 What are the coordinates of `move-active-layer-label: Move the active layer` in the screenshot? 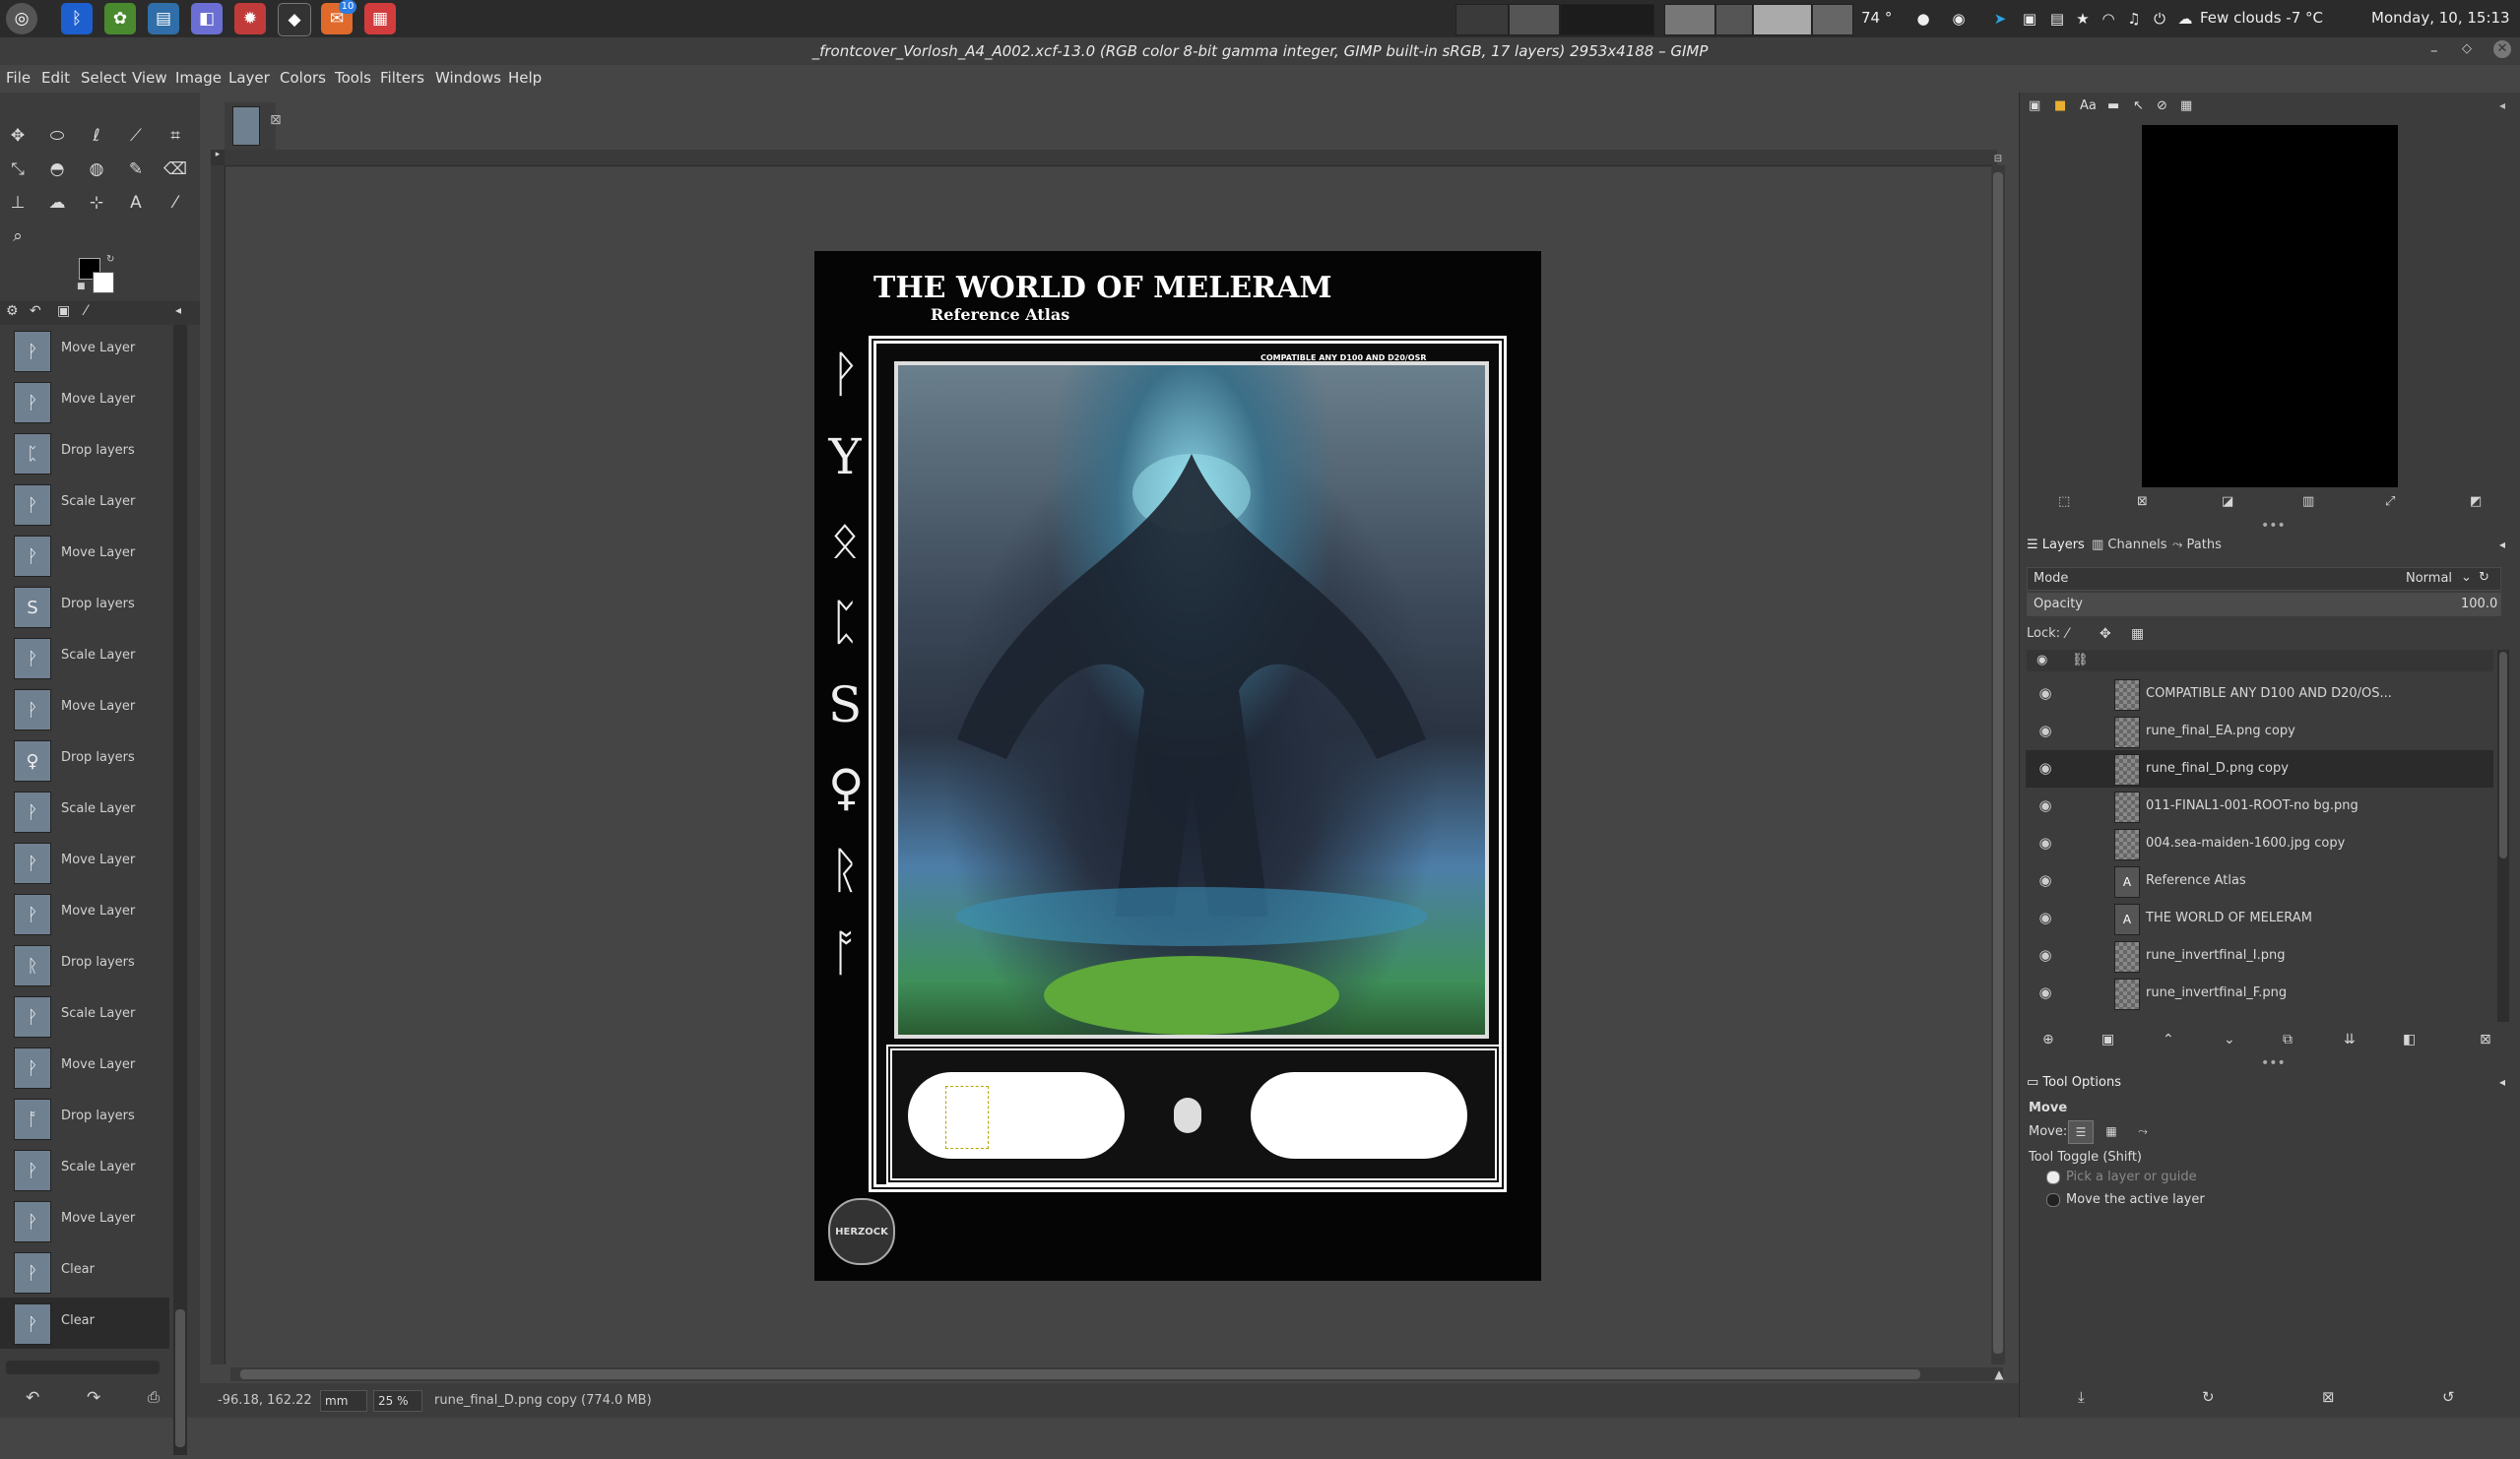 It's located at (2135, 1199).